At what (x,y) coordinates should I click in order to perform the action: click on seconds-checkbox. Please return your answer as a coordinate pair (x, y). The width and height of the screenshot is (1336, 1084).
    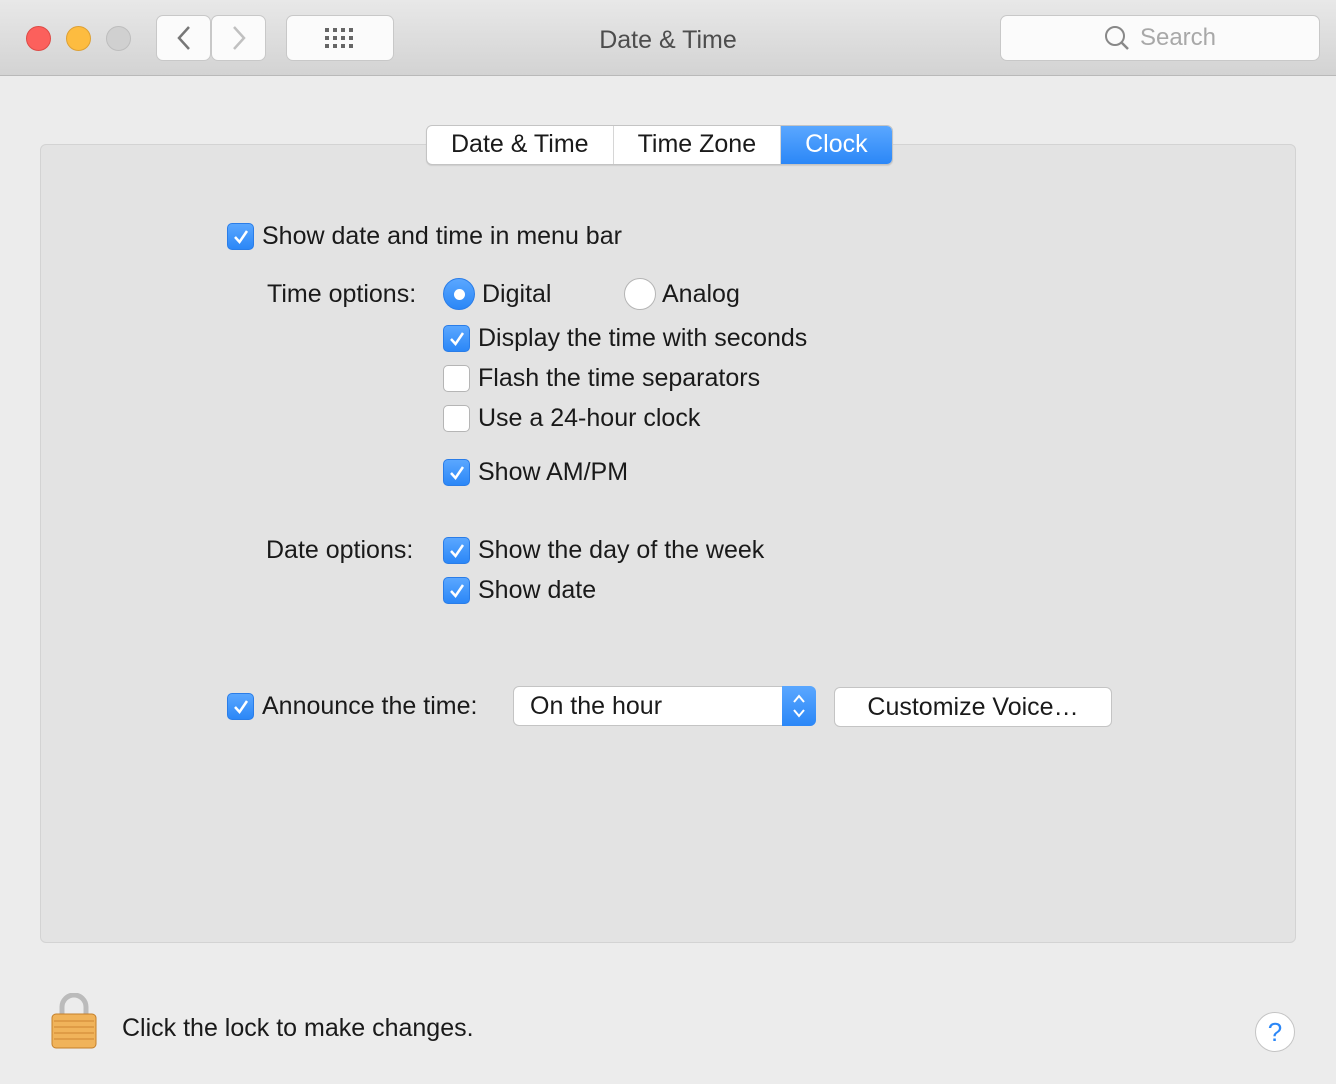
    Looking at the image, I should click on (456, 338).